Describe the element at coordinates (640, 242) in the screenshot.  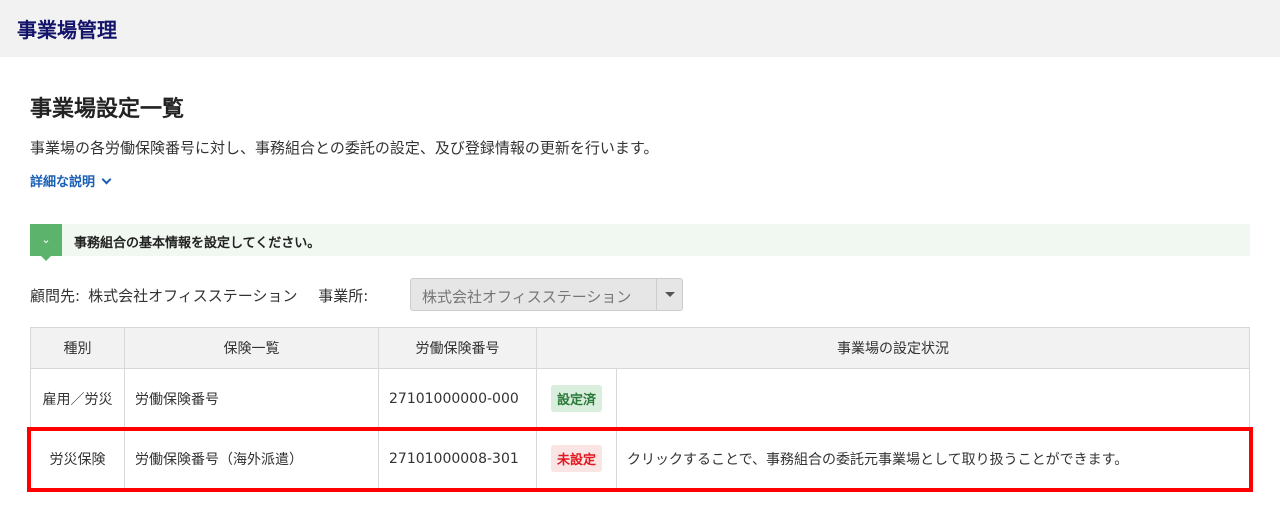
I see `notice-banner: ⌄ 事務組合の基本情報を設定してください。` at that location.